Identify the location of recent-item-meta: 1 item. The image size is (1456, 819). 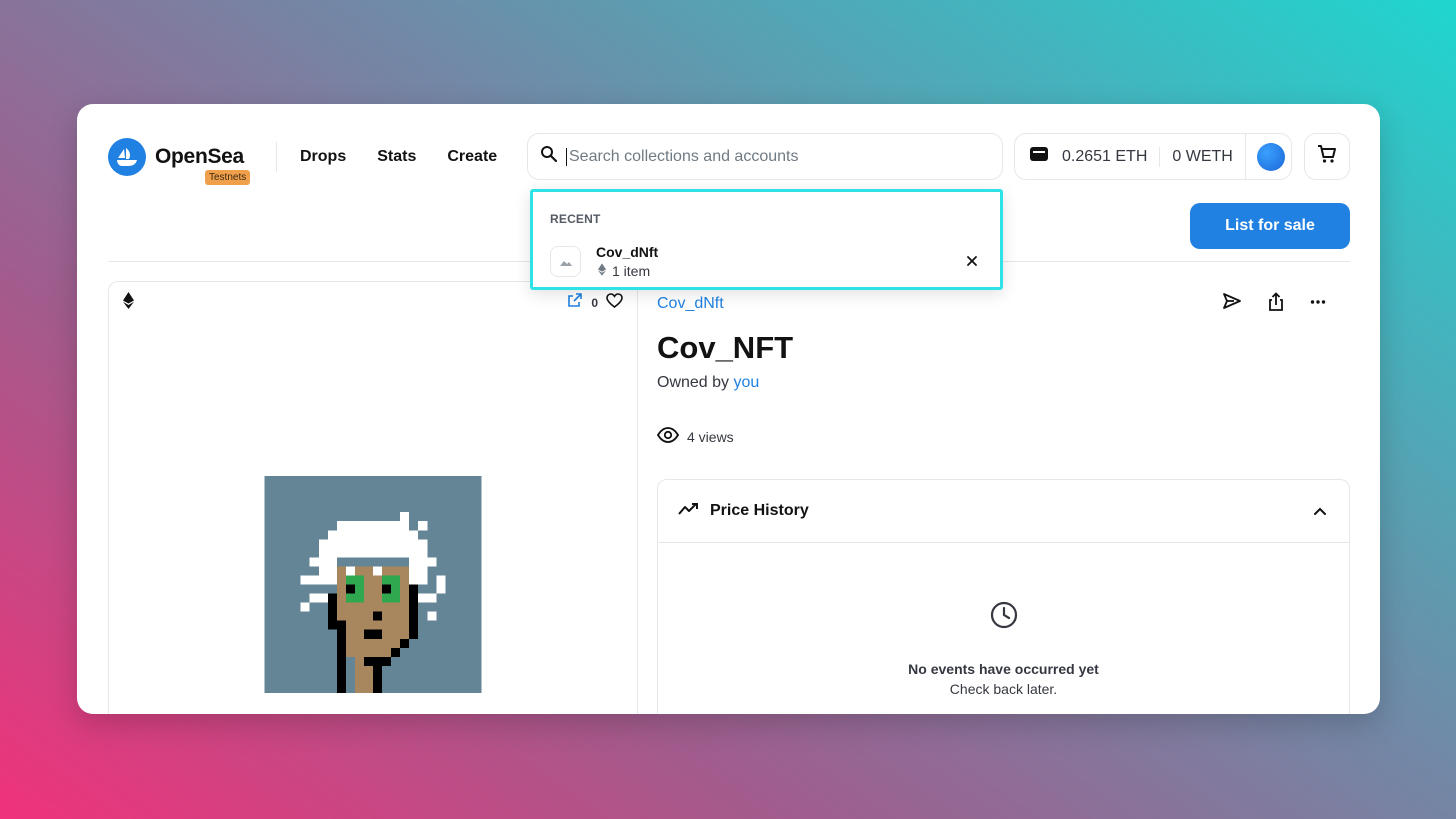
(624, 271).